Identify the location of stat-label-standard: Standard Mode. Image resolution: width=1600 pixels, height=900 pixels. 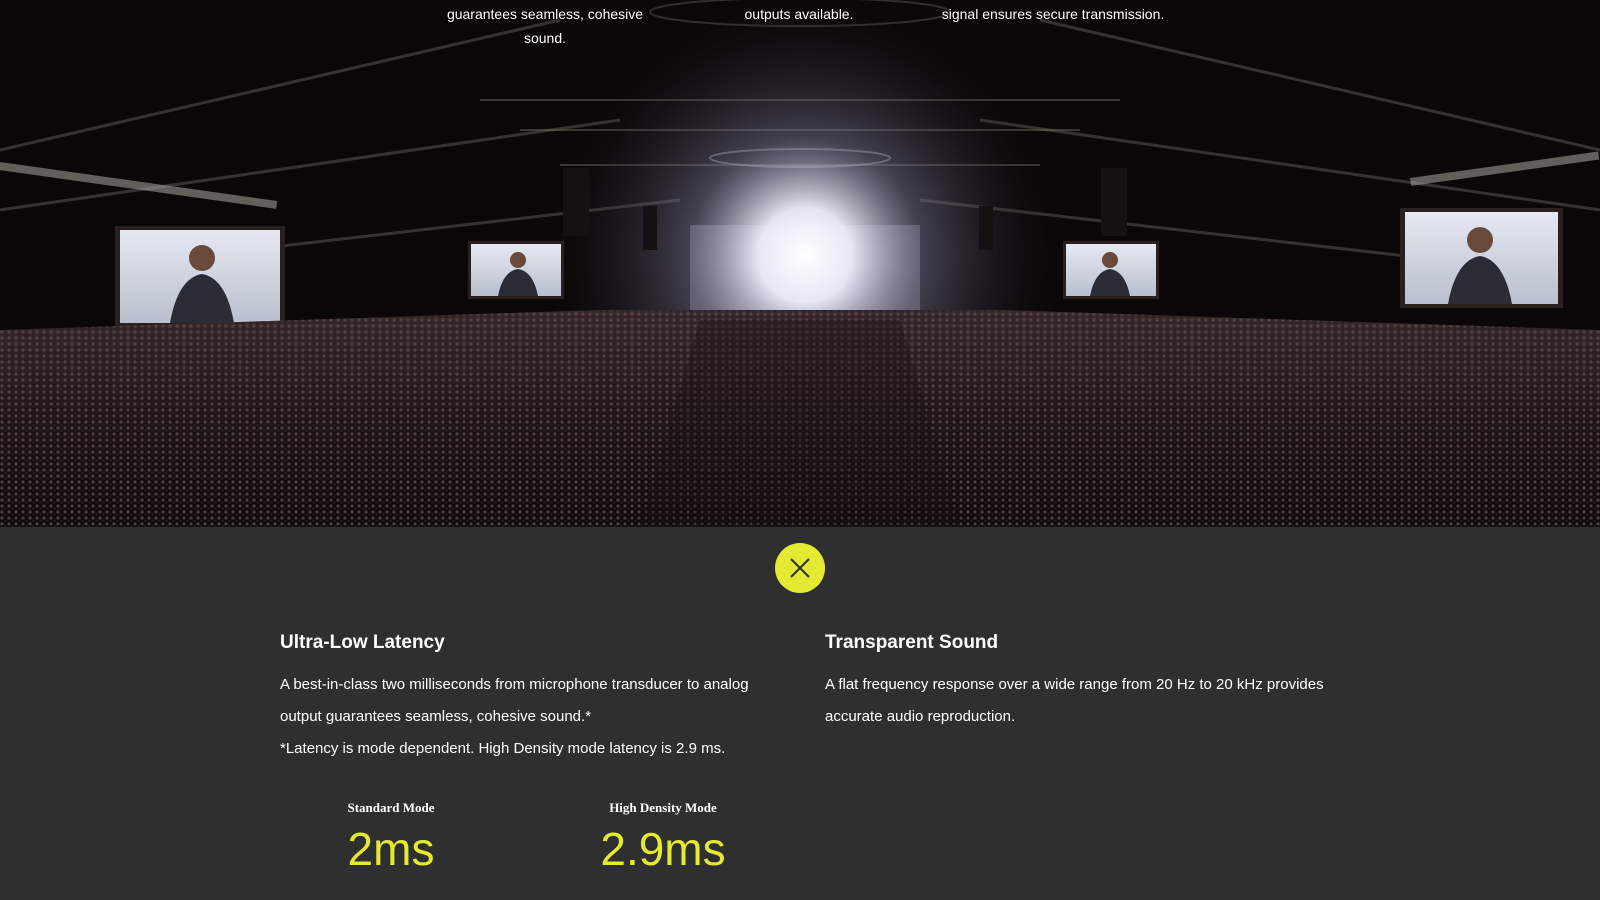
(391, 807).